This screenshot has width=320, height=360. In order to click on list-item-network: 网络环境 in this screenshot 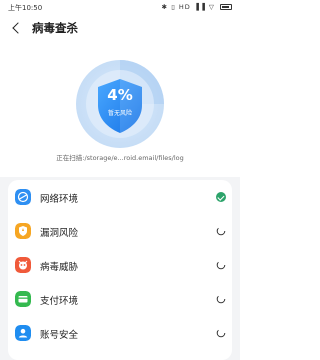, I will do `click(120, 197)`.